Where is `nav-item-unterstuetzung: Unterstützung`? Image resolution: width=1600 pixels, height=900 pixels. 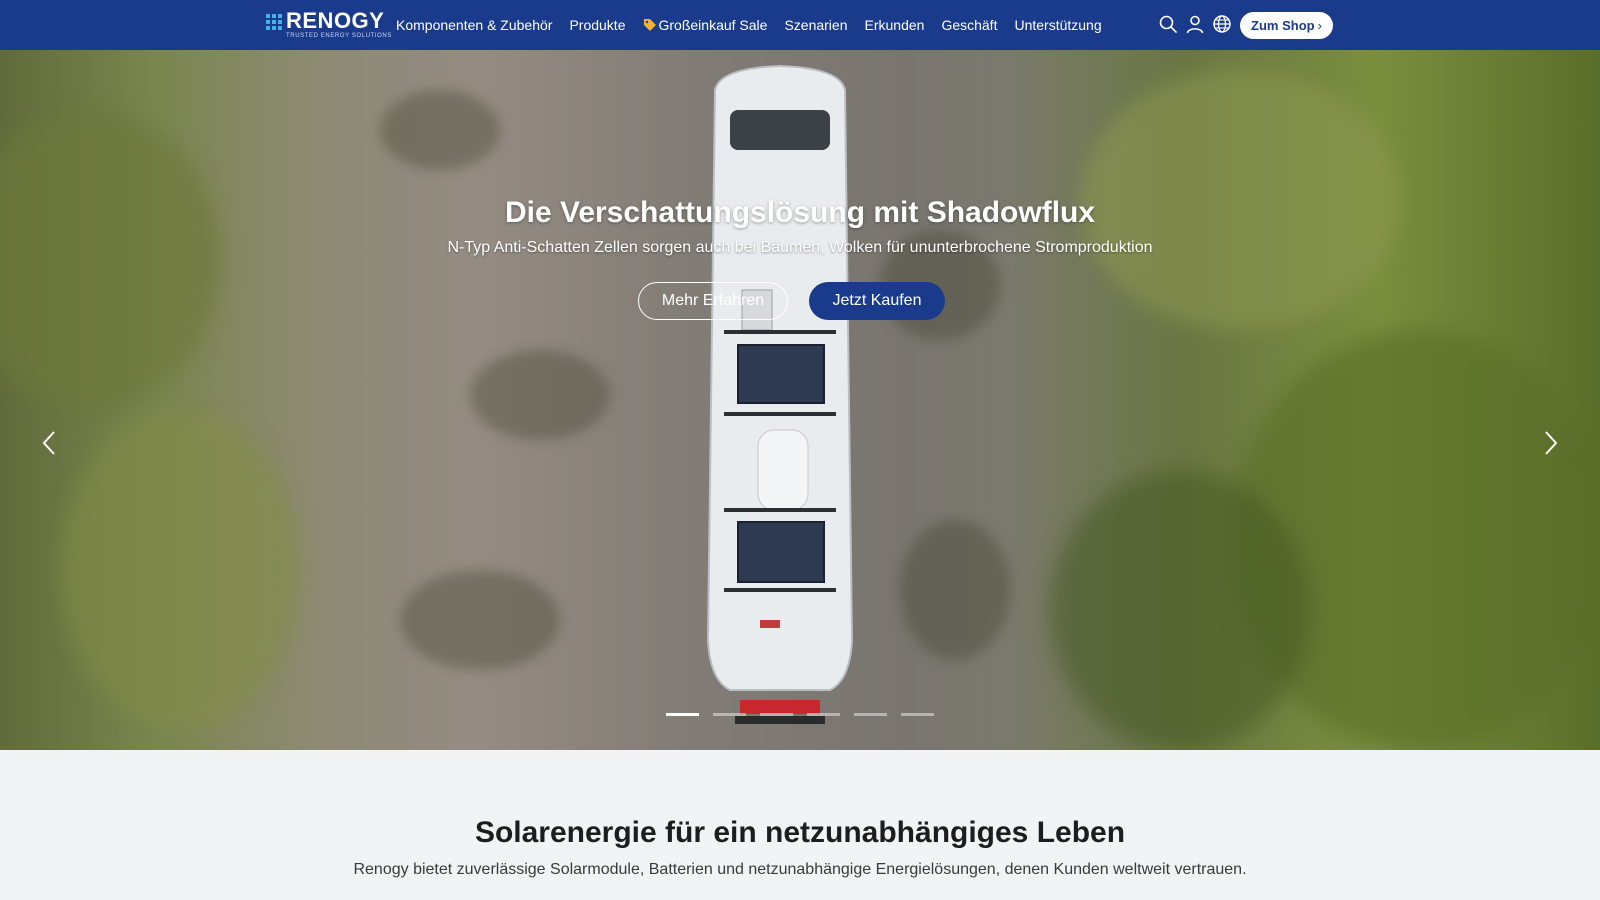 nav-item-unterstuetzung: Unterstützung is located at coordinates (1057, 25).